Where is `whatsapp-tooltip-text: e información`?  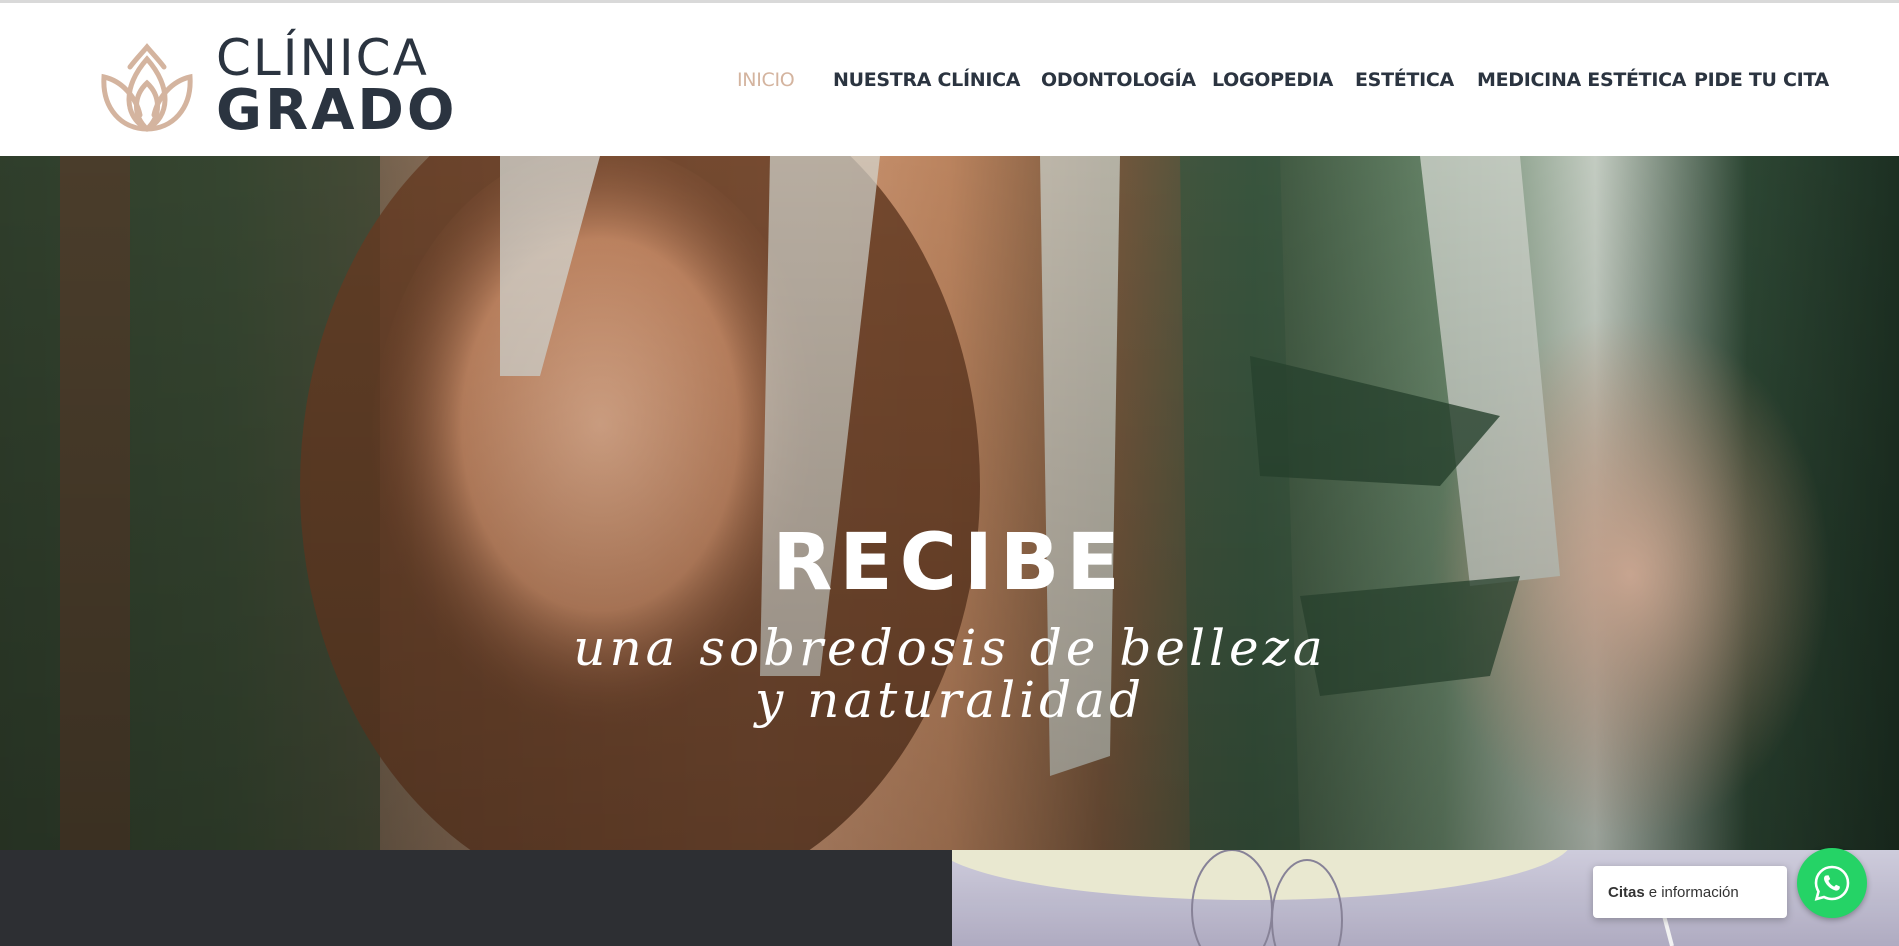
whatsapp-tooltip-text: e información is located at coordinates (1693, 892).